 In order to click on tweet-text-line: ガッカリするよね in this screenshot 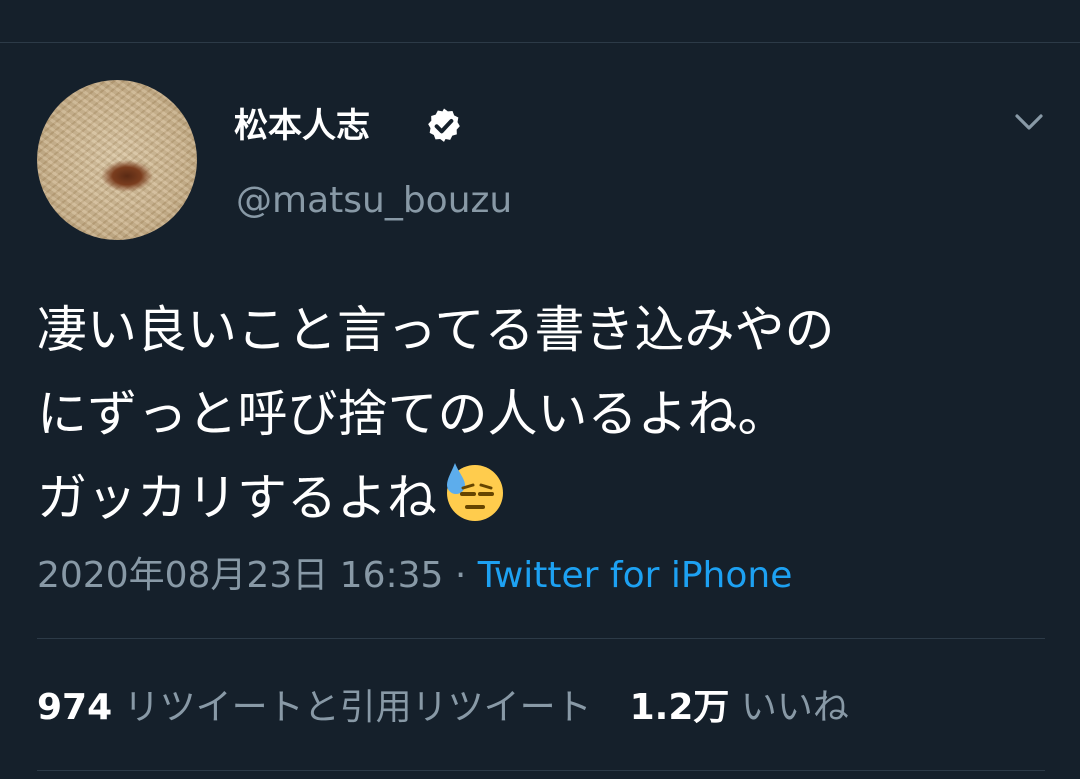, I will do `click(237, 498)`.